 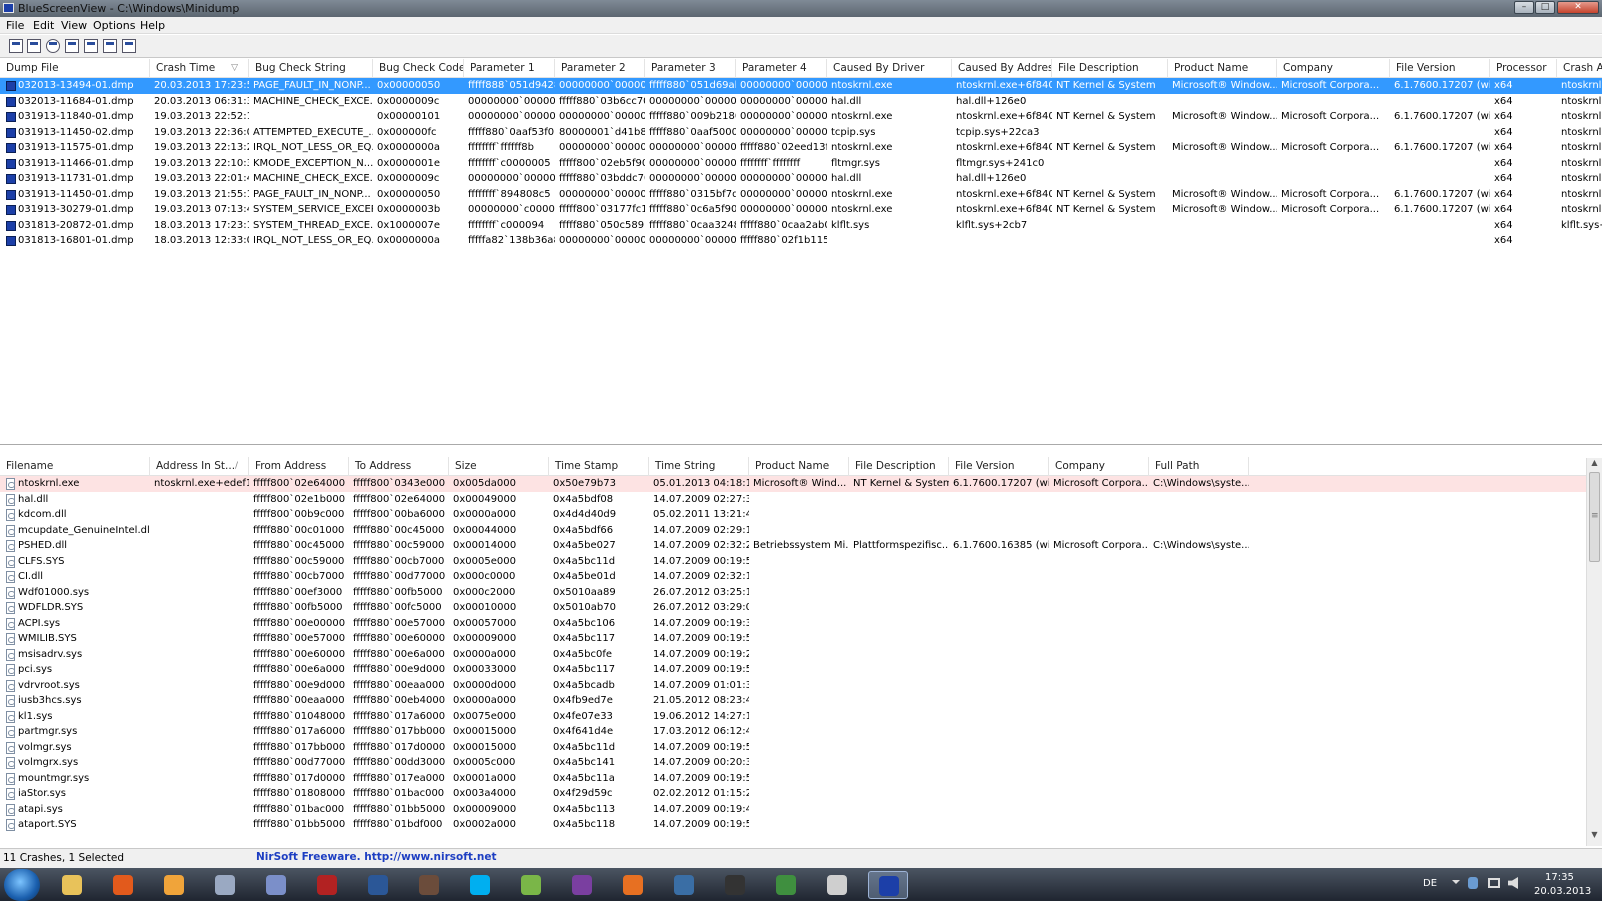 What do you see at coordinates (276, 885) in the screenshot?
I see `taskbar-button-network` at bounding box center [276, 885].